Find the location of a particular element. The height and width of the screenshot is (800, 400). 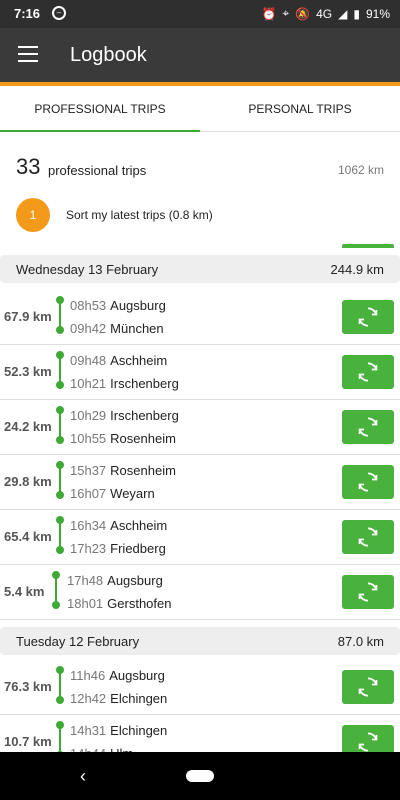

trip-end: 10h55 Rosenheim is located at coordinates (123, 438).